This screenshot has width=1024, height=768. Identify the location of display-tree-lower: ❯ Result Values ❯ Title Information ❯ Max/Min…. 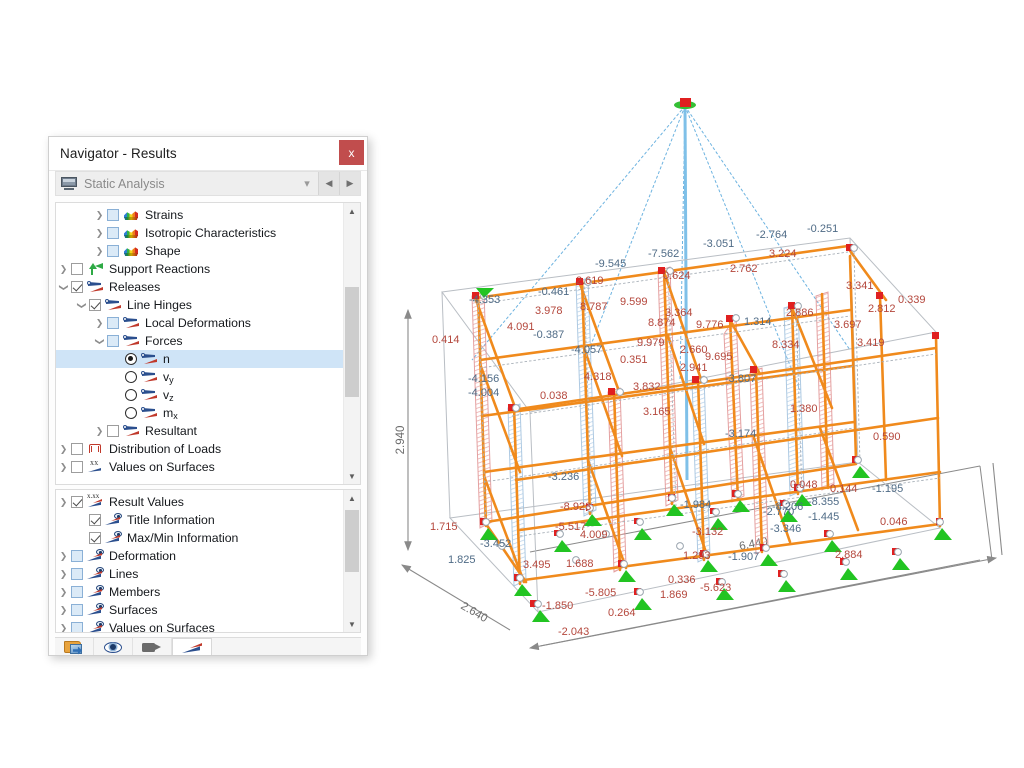
(208, 561).